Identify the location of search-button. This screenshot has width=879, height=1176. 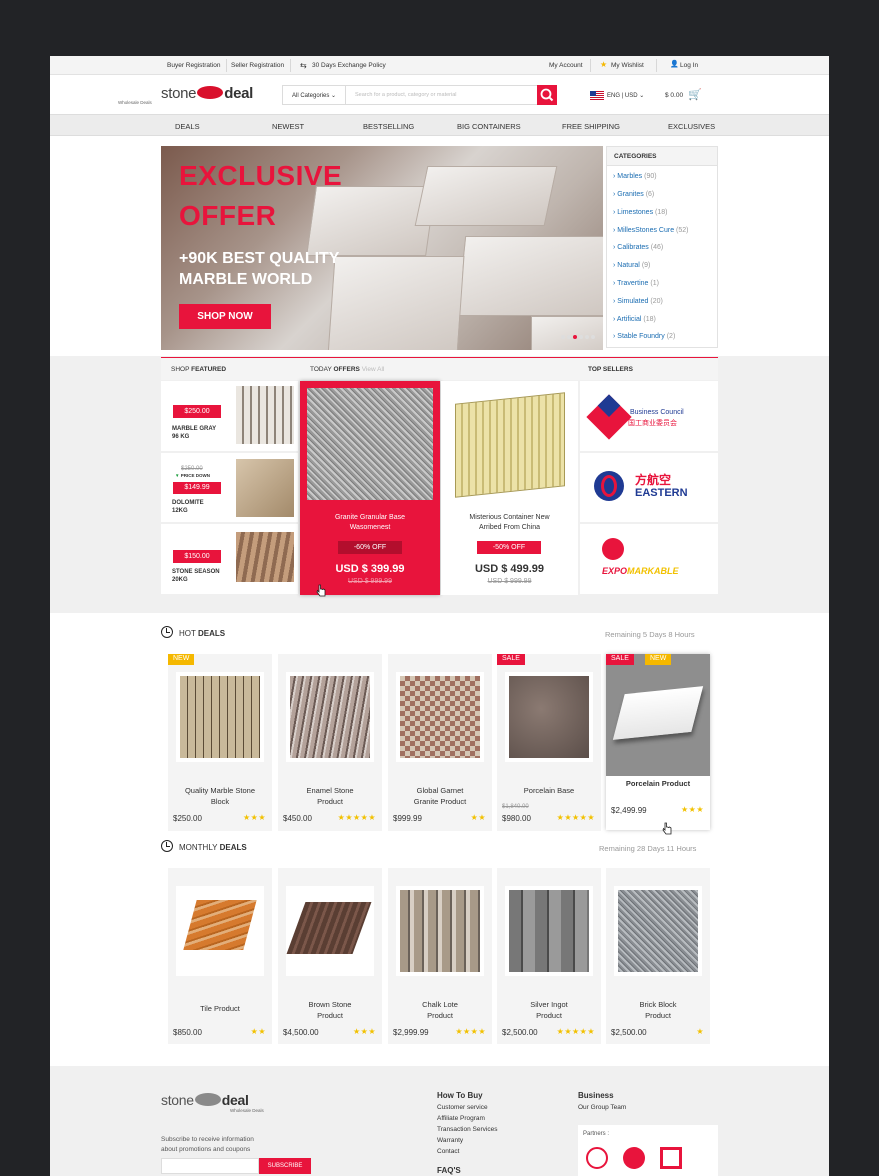
(547, 95).